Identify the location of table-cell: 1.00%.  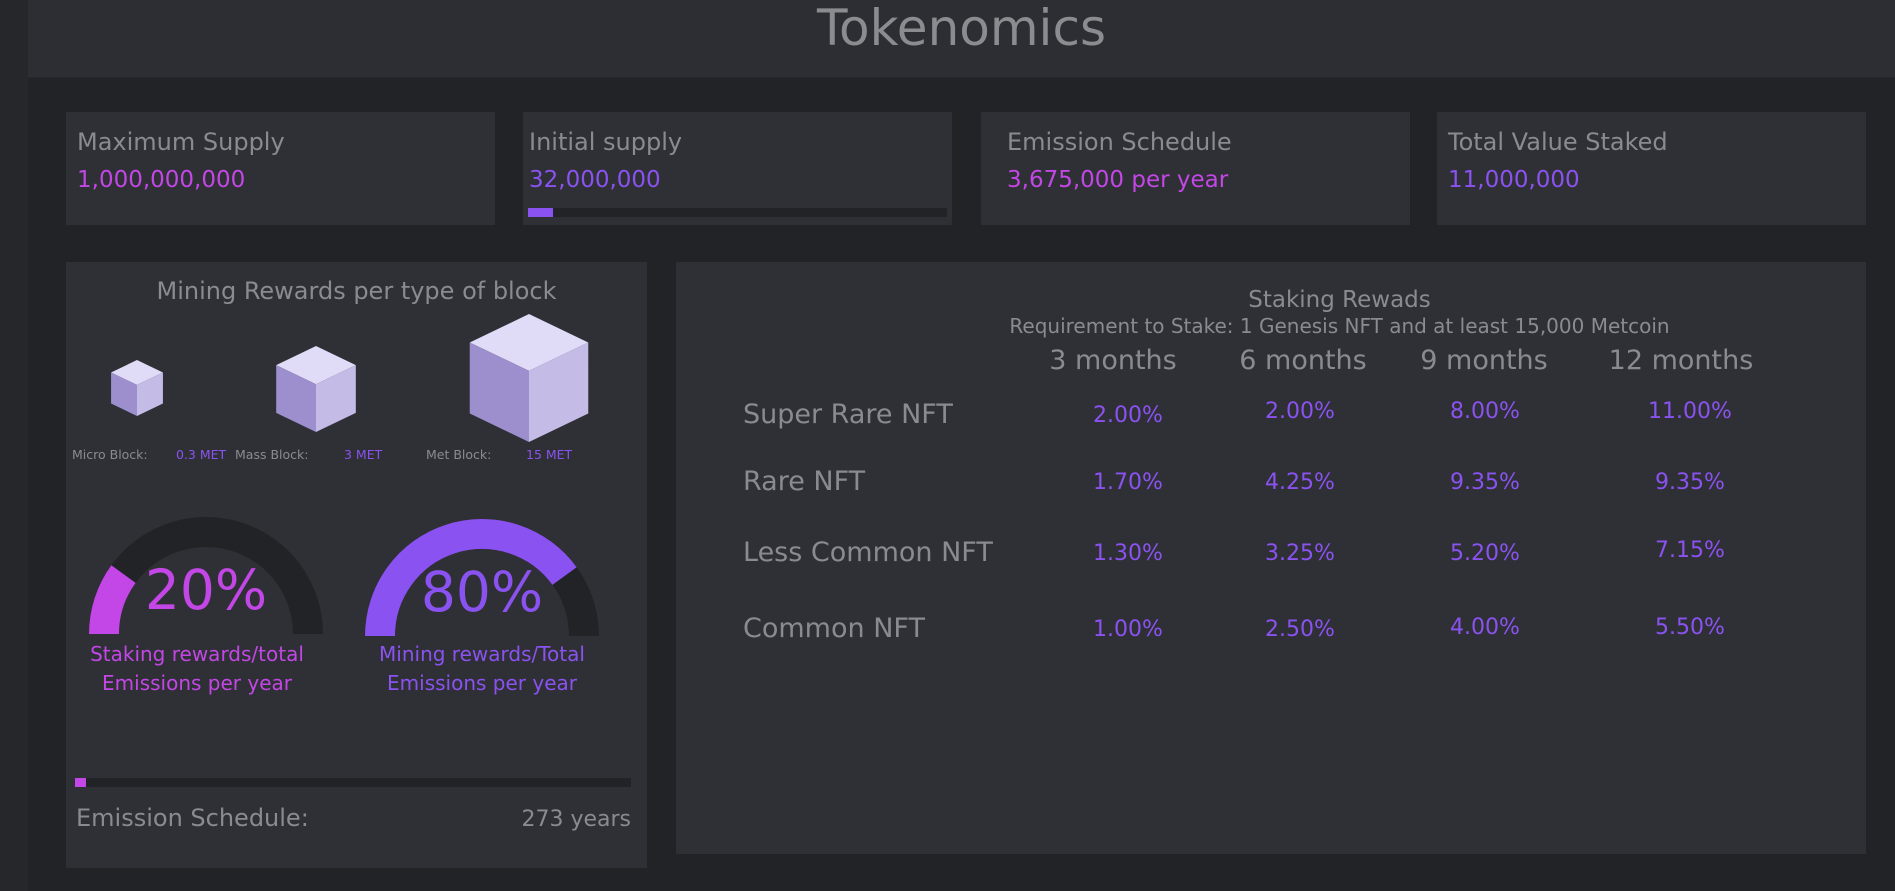
(1128, 629).